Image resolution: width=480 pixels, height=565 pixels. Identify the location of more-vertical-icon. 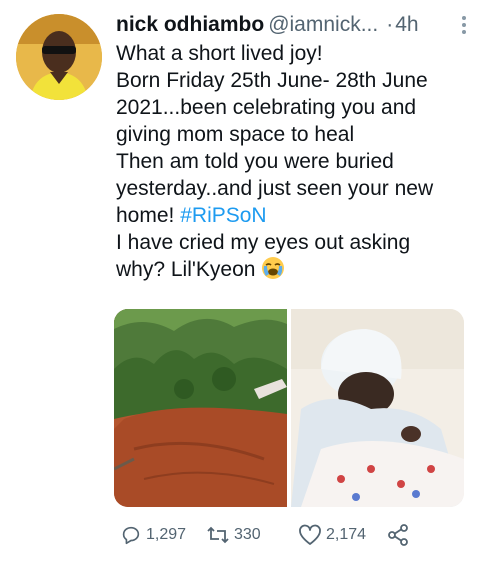
(464, 26).